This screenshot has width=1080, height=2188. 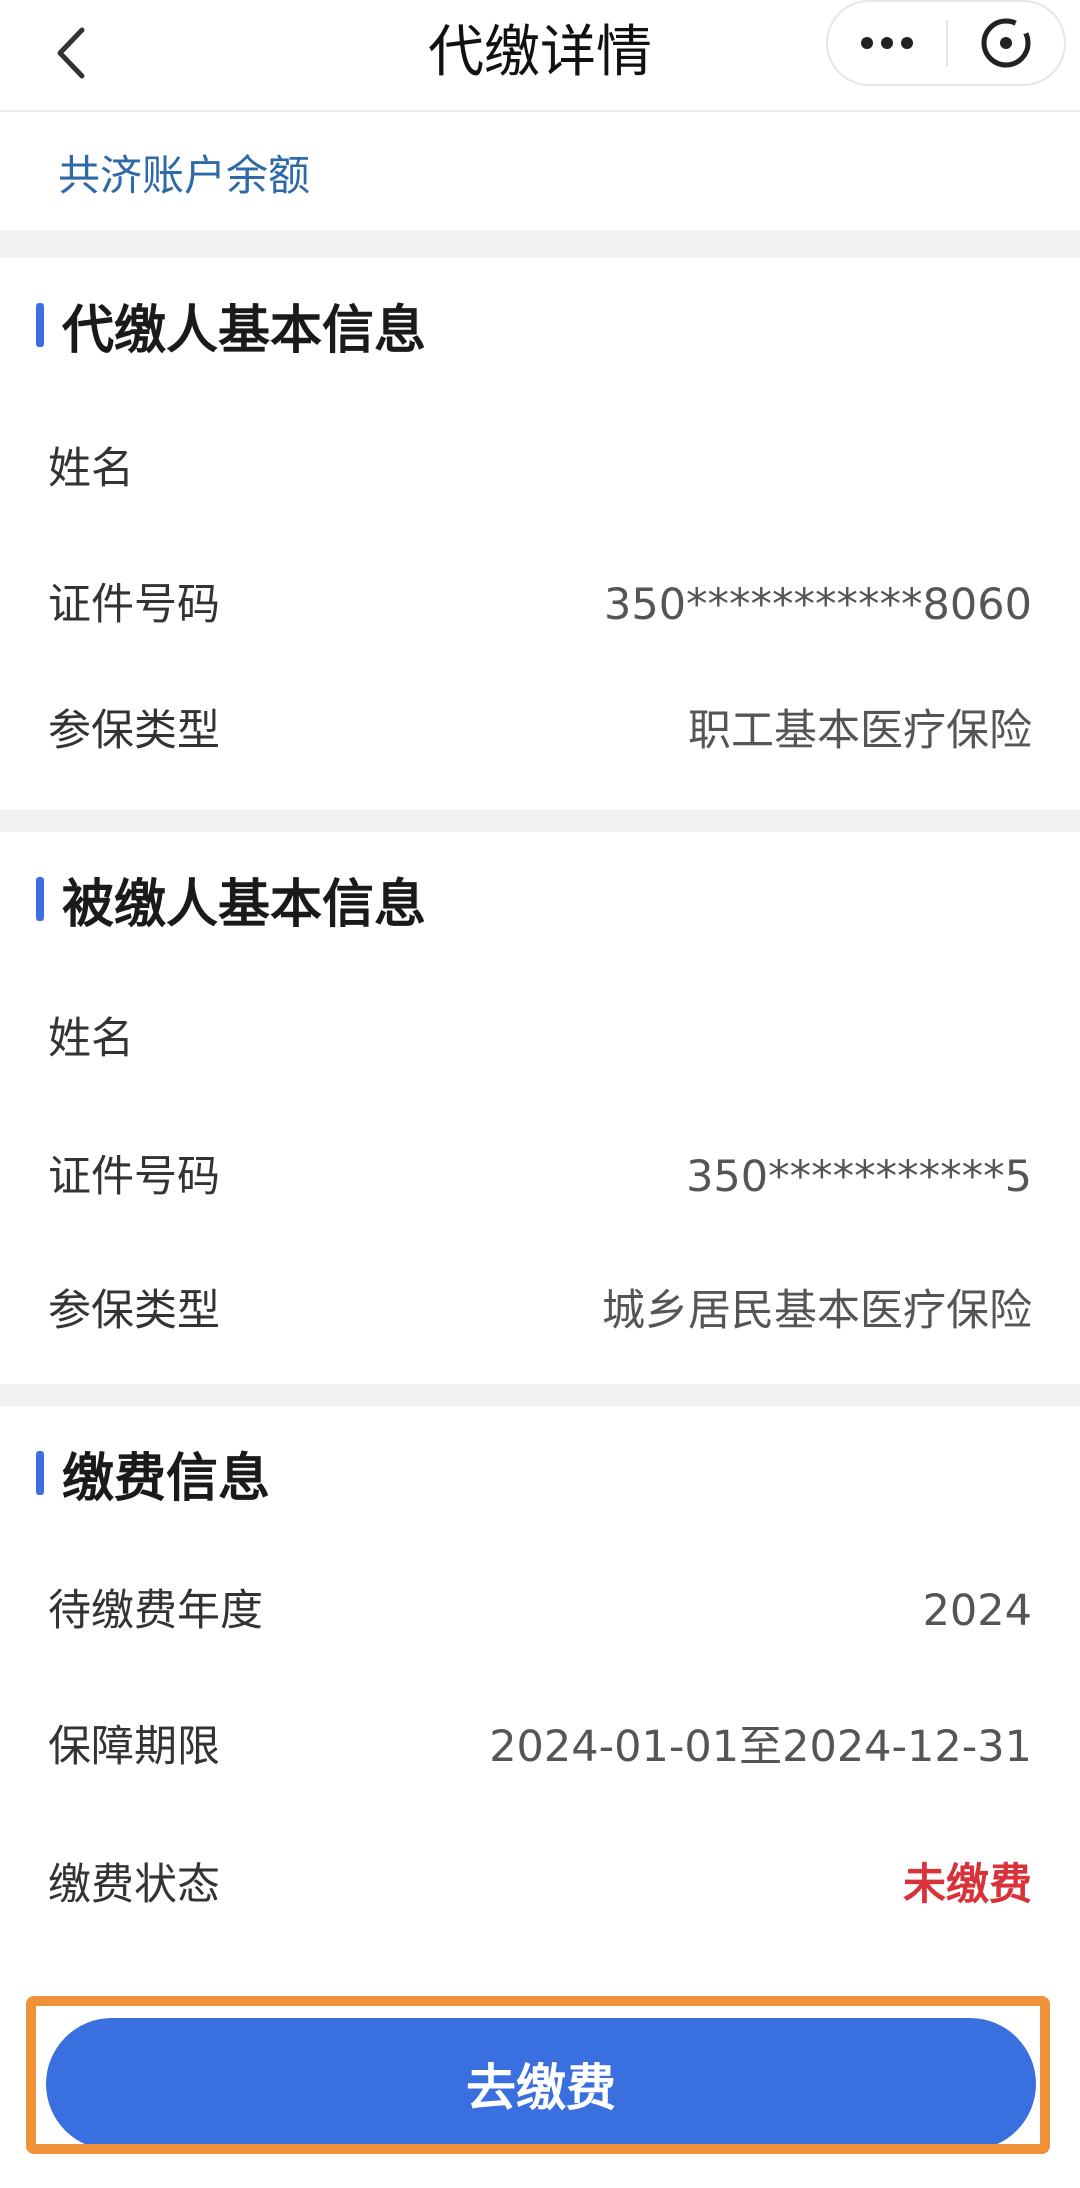 I want to click on balance-row: 共济账户余额, so click(x=540, y=171).